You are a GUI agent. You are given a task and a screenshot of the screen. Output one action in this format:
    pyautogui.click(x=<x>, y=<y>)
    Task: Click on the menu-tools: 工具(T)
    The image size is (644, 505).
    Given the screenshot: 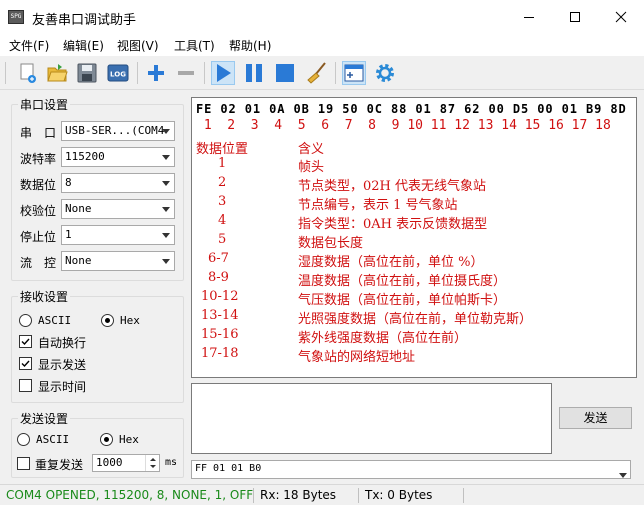 What is the action you would take?
    pyautogui.click(x=194, y=45)
    